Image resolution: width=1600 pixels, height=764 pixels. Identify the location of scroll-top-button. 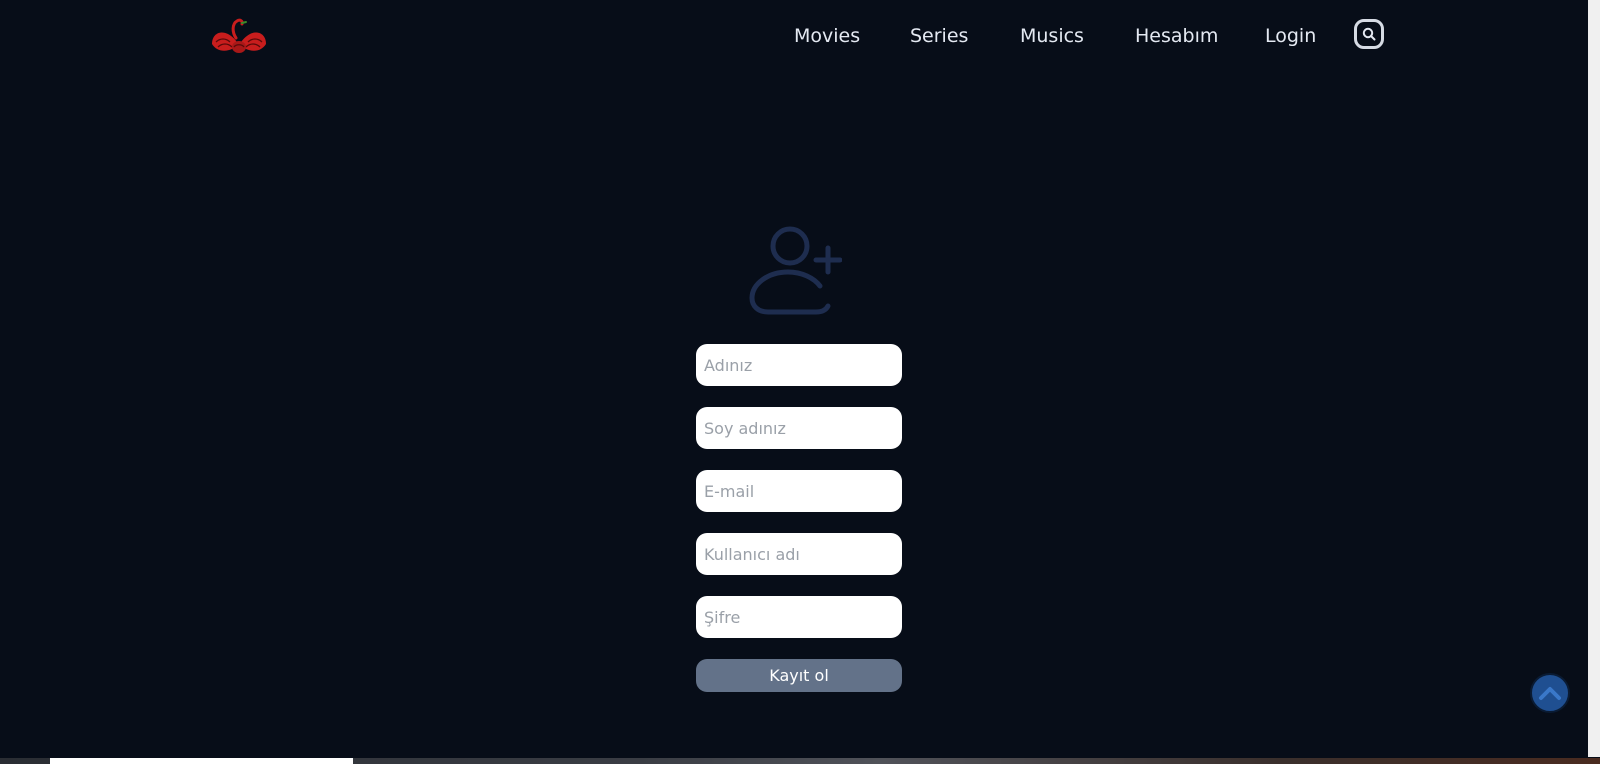
(1550, 693).